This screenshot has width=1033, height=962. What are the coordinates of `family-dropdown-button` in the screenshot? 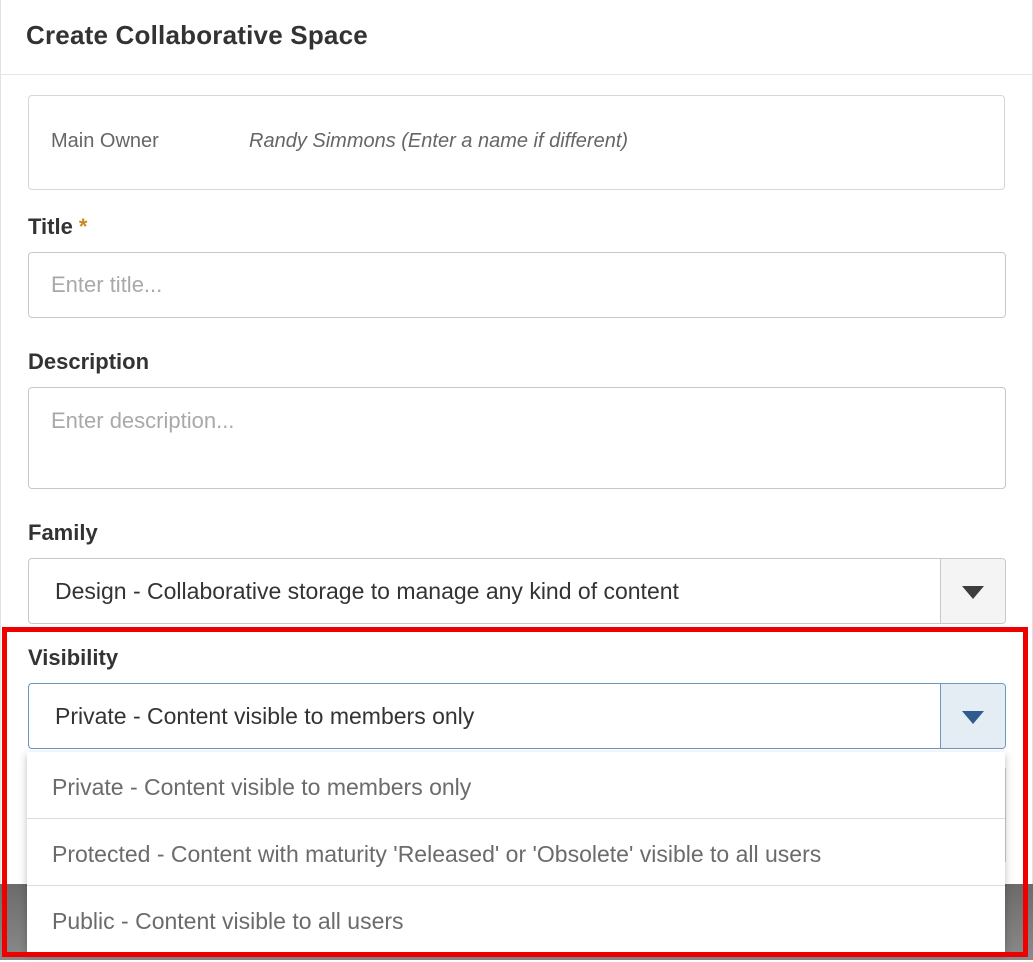 It's located at (972, 591).